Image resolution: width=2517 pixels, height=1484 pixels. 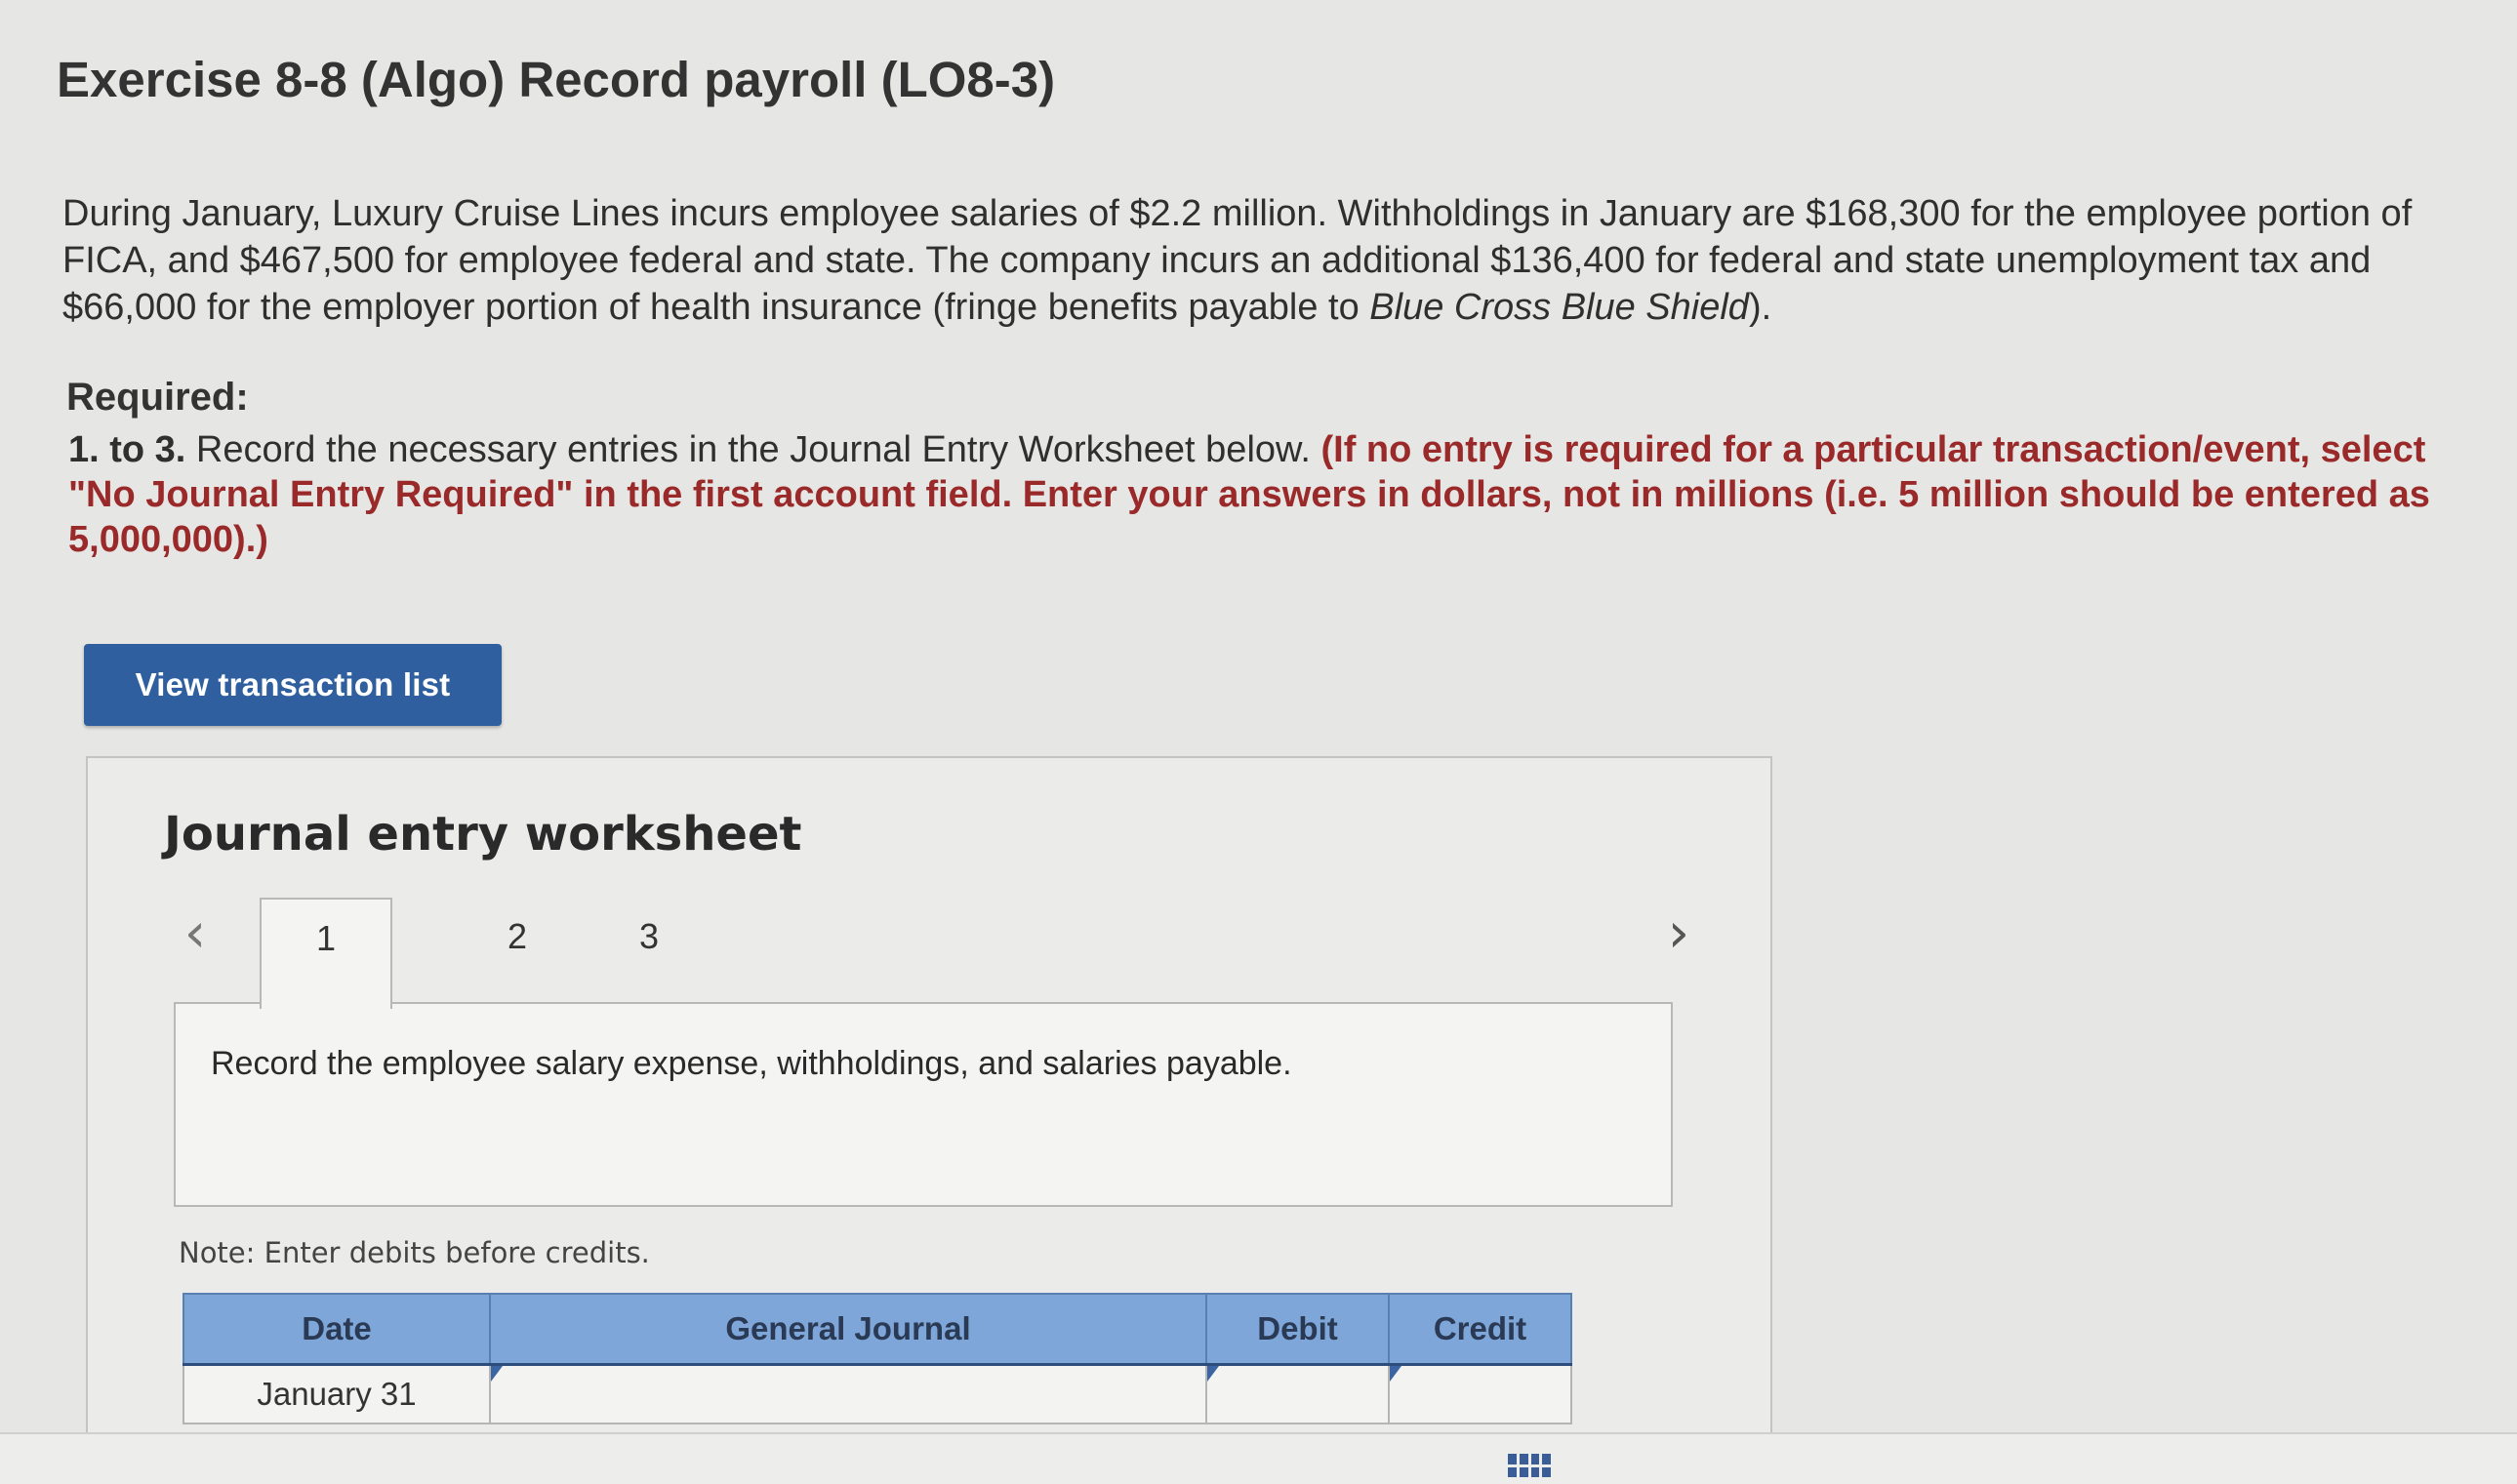 I want to click on table-row: January 31, so click(x=878, y=1393).